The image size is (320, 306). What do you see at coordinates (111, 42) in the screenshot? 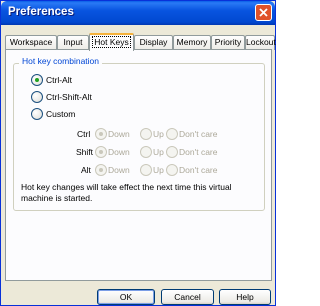
I see `tab-hot-keys: Hot Keys` at bounding box center [111, 42].